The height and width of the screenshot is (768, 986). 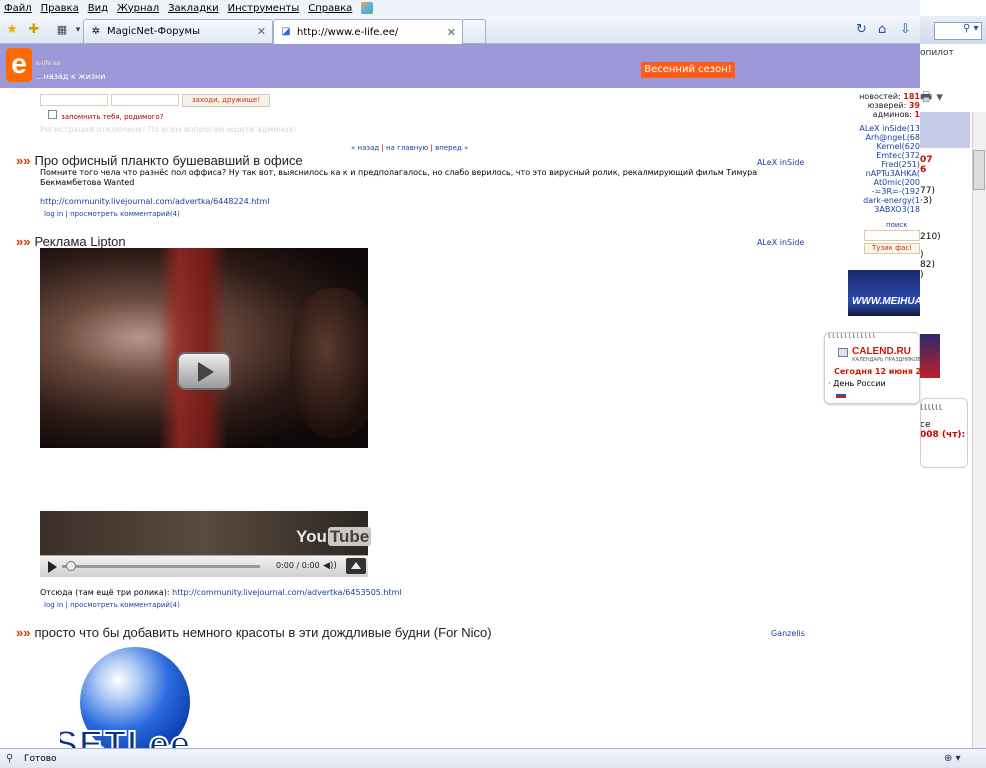 I want to click on add-bookmark-icon: ✚, so click(x=34, y=30).